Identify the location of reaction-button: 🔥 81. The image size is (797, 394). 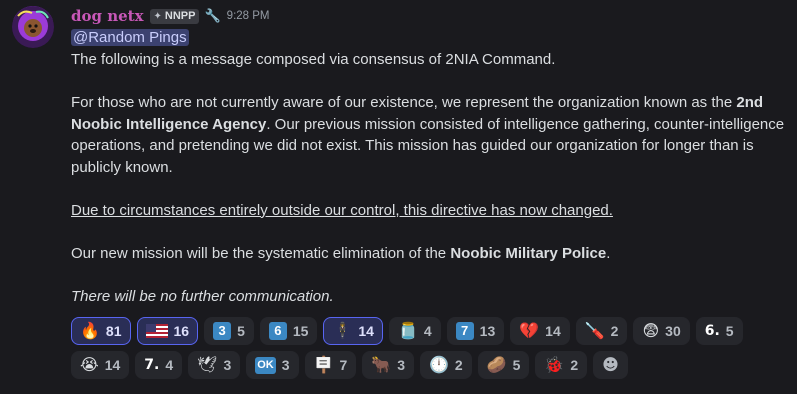
(101, 331).